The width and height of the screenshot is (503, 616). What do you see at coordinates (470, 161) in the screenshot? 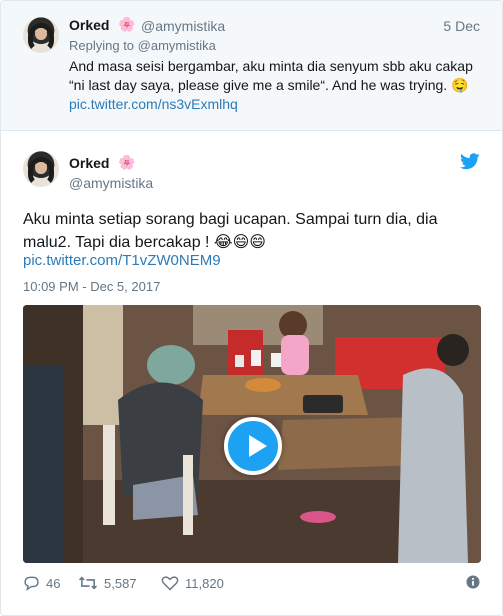
I see `twitter-bird-icon` at bounding box center [470, 161].